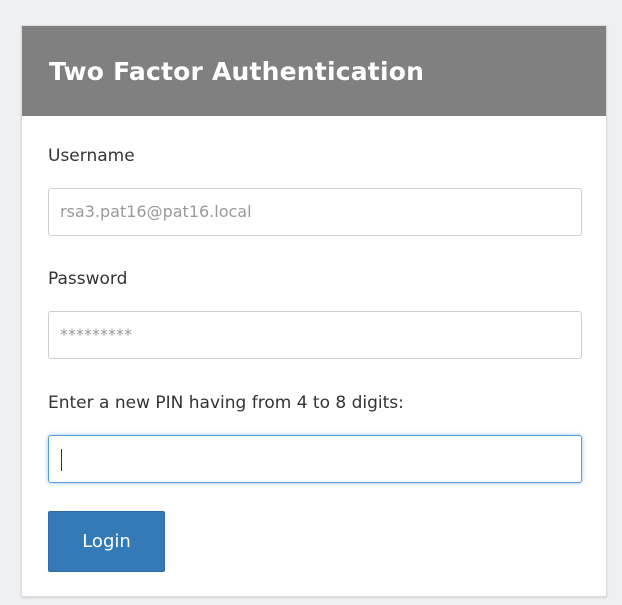  What do you see at coordinates (88, 279) in the screenshot?
I see `password-label: Password` at bounding box center [88, 279].